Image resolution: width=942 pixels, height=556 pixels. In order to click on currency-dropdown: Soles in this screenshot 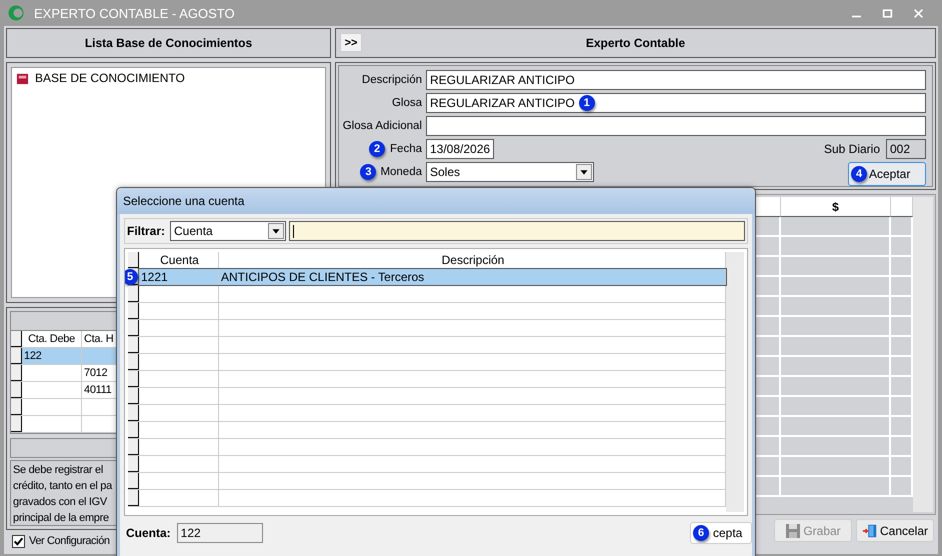, I will do `click(510, 172)`.